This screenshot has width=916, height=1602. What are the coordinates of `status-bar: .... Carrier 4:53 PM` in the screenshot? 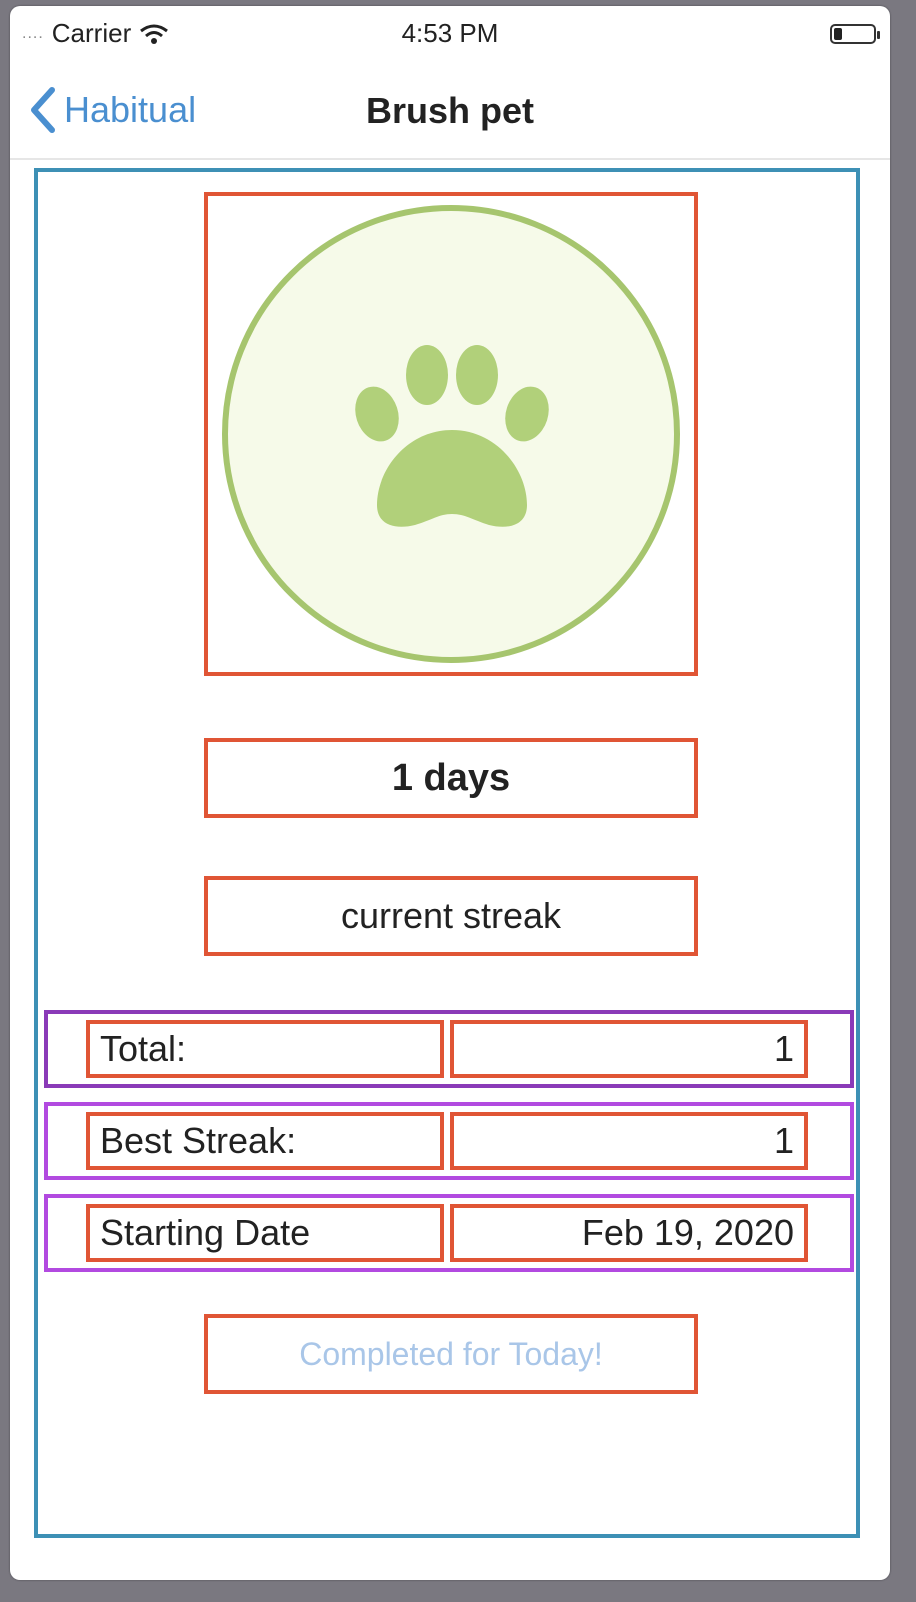 It's located at (450, 31).